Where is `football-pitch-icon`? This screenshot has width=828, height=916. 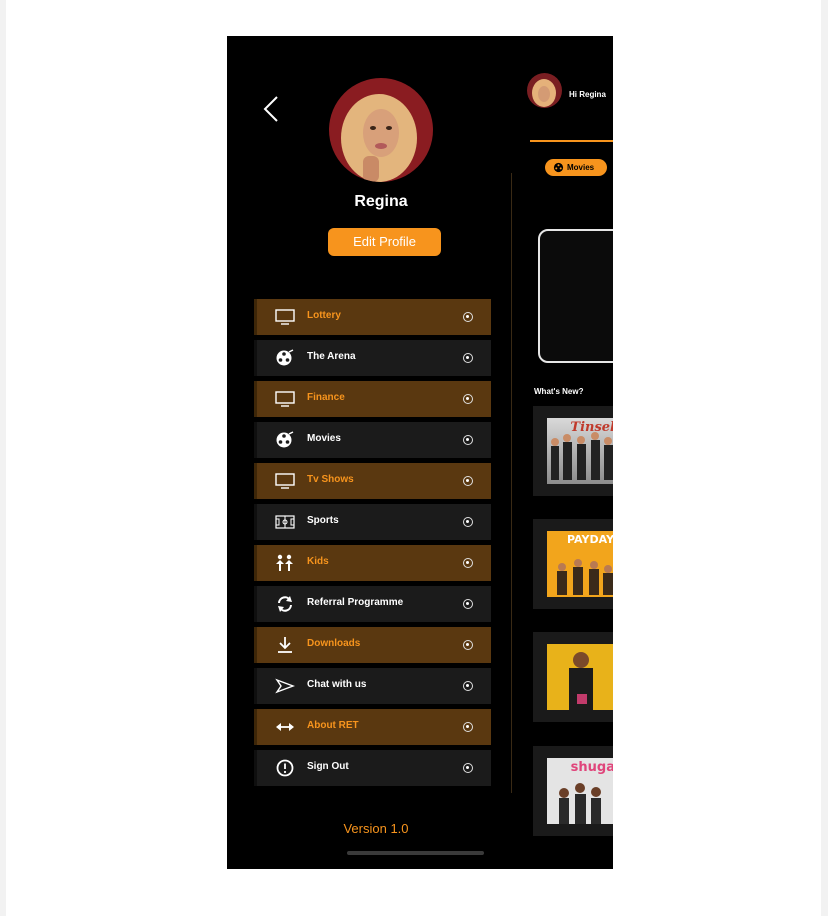 football-pitch-icon is located at coordinates (285, 522).